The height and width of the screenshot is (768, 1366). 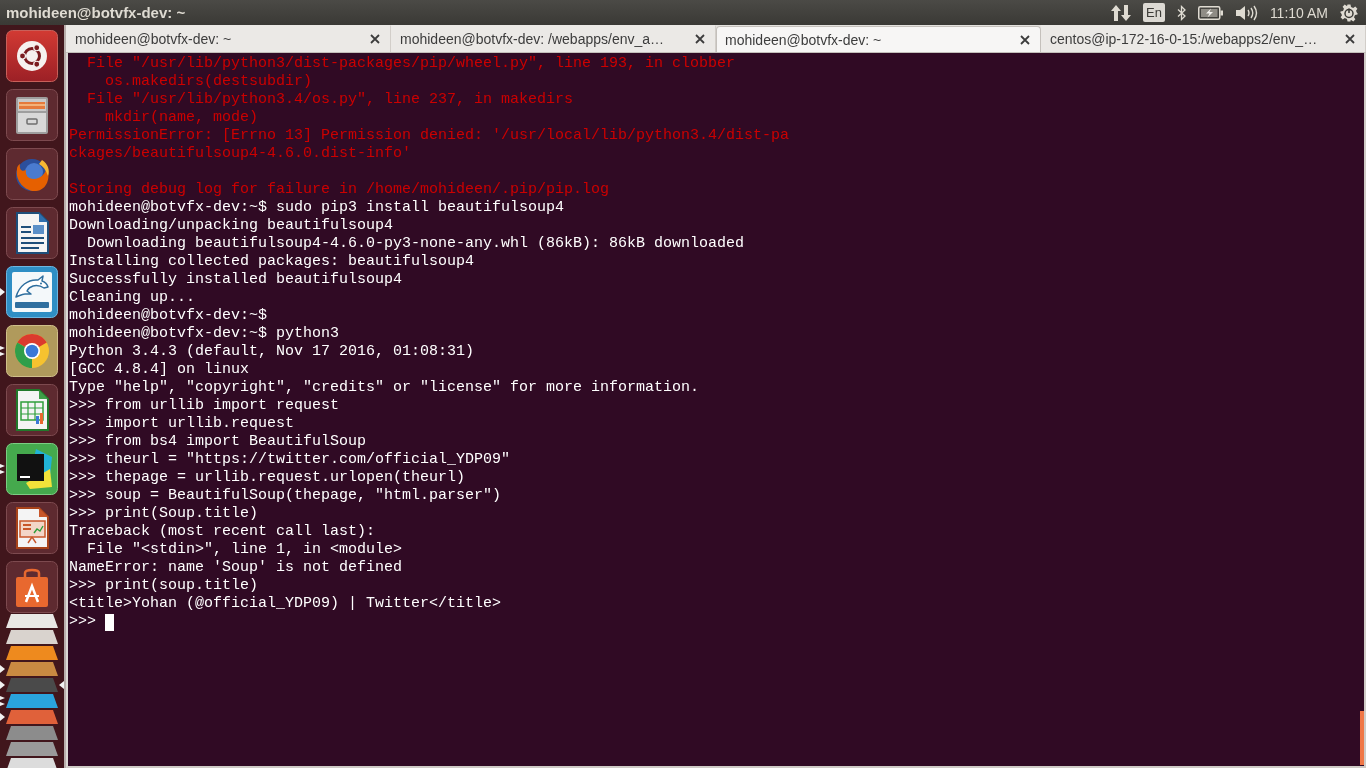 I want to click on network-arrows-icon, so click(x=1120, y=12).